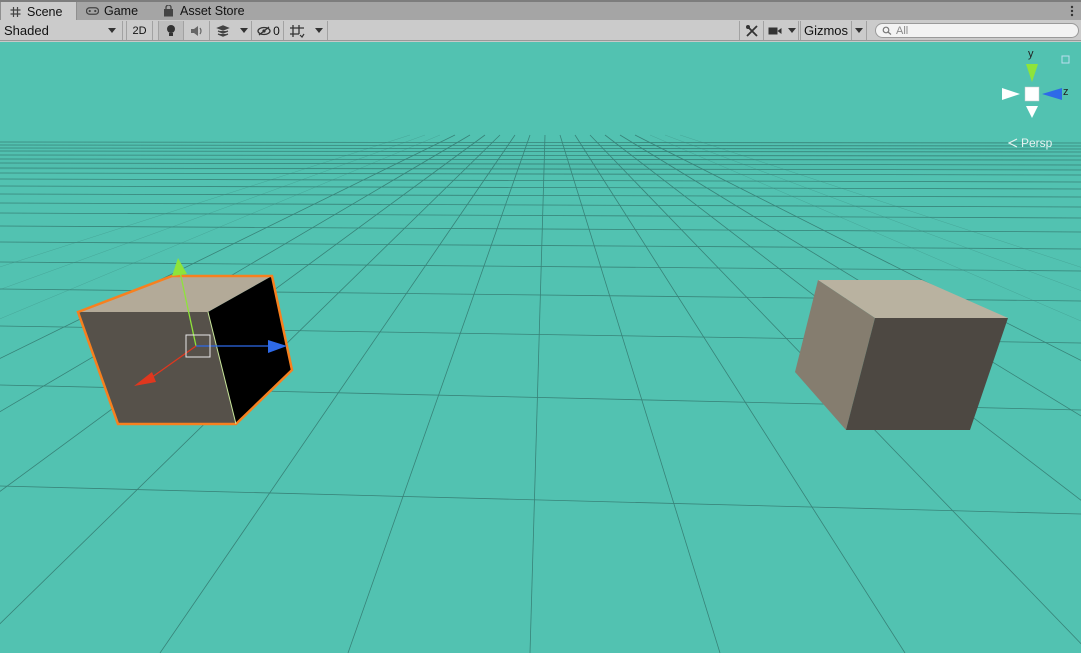 This screenshot has height=653, width=1081. What do you see at coordinates (1013, 143) in the screenshot?
I see `perspective-icon` at bounding box center [1013, 143].